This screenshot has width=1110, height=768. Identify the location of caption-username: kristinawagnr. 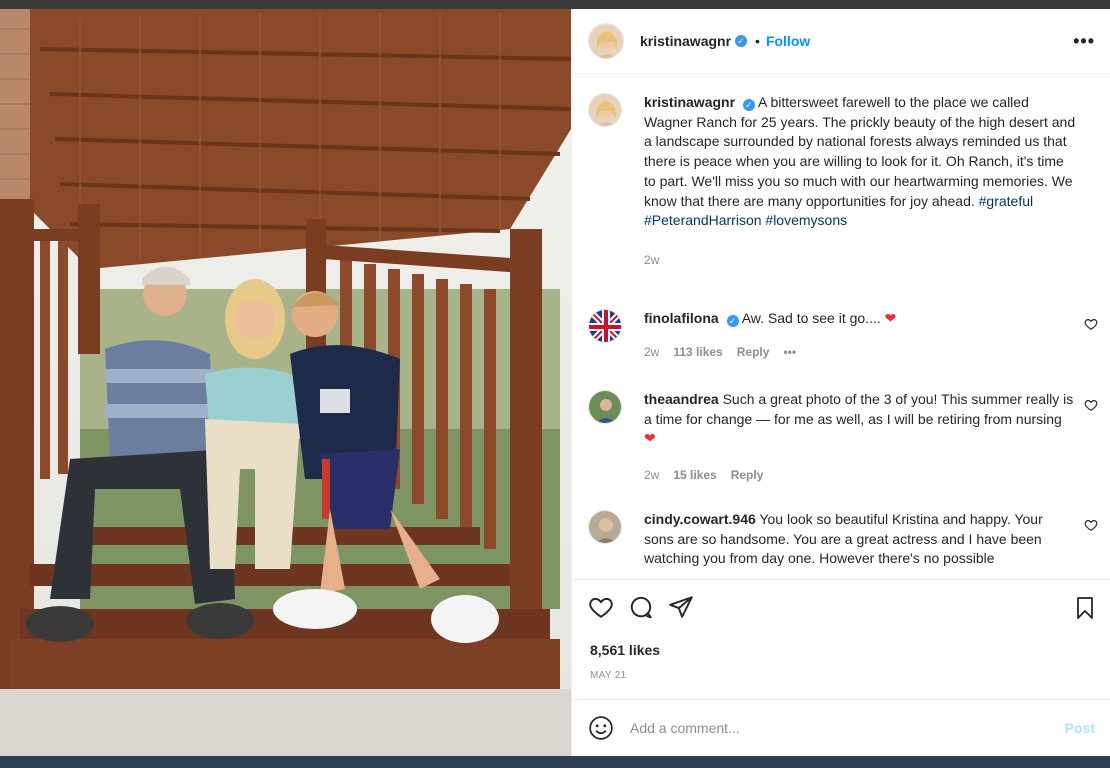
(689, 102).